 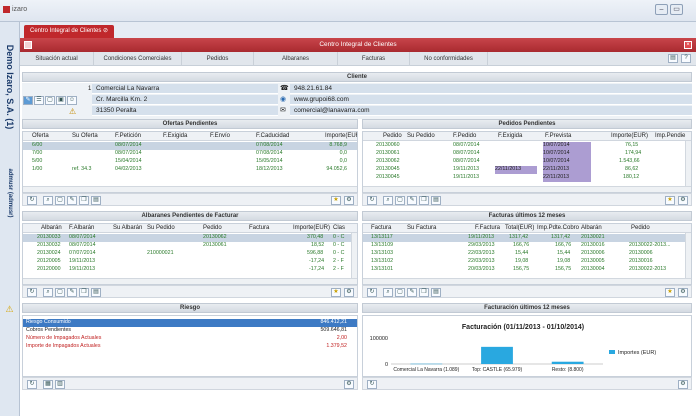 What do you see at coordinates (57, 59) in the screenshot?
I see `tab-situacion-actual: Situación actual` at bounding box center [57, 59].